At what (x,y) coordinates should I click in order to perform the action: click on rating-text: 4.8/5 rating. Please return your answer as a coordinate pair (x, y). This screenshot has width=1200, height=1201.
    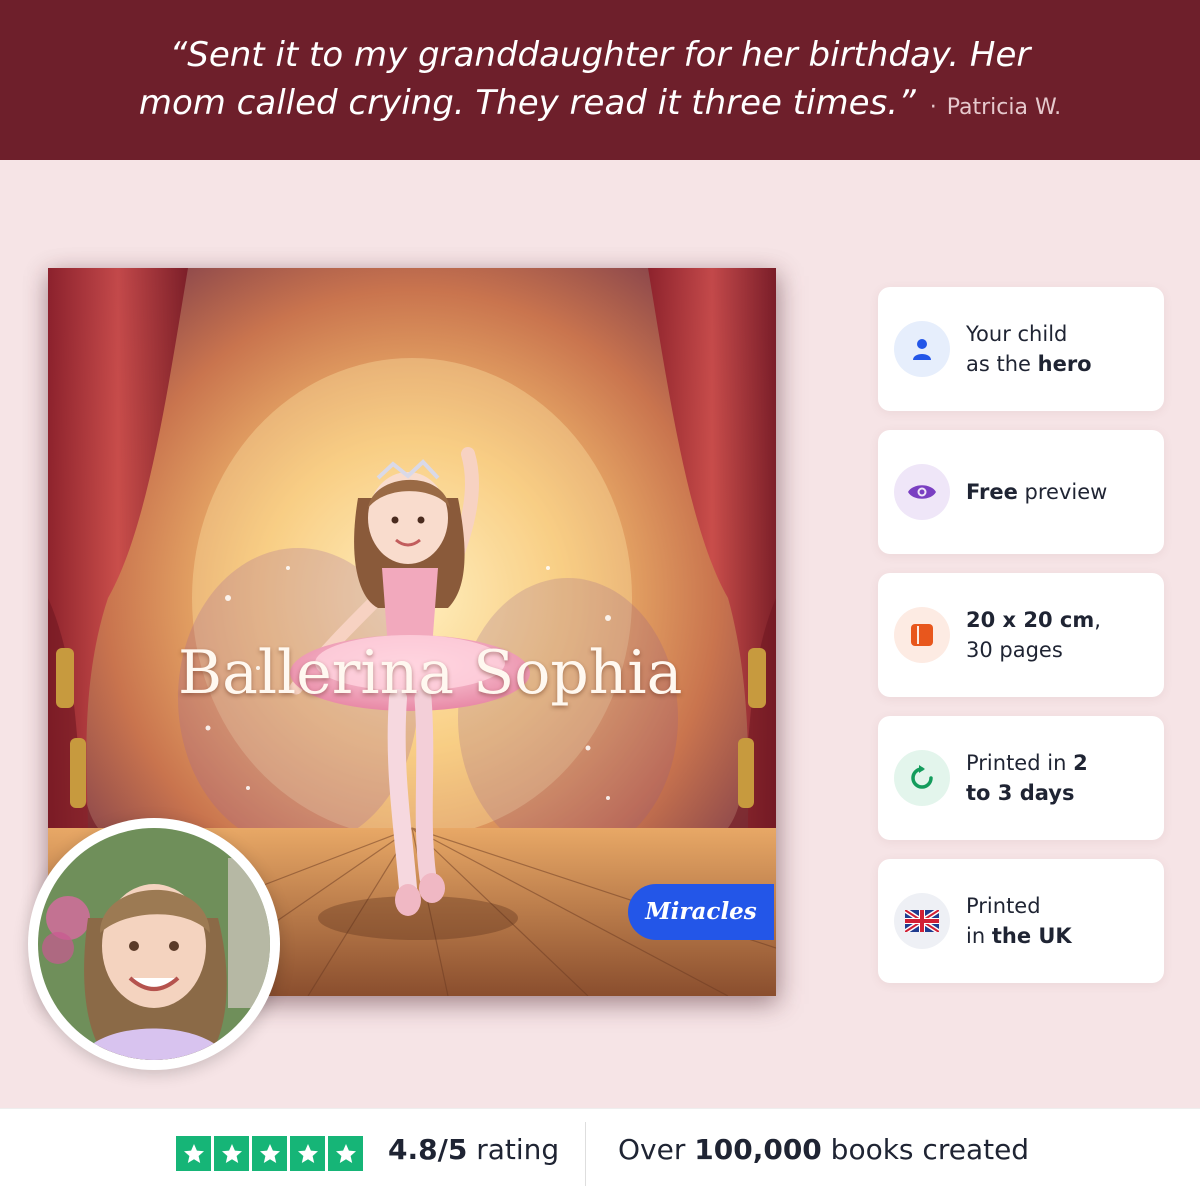
    Looking at the image, I should click on (473, 1149).